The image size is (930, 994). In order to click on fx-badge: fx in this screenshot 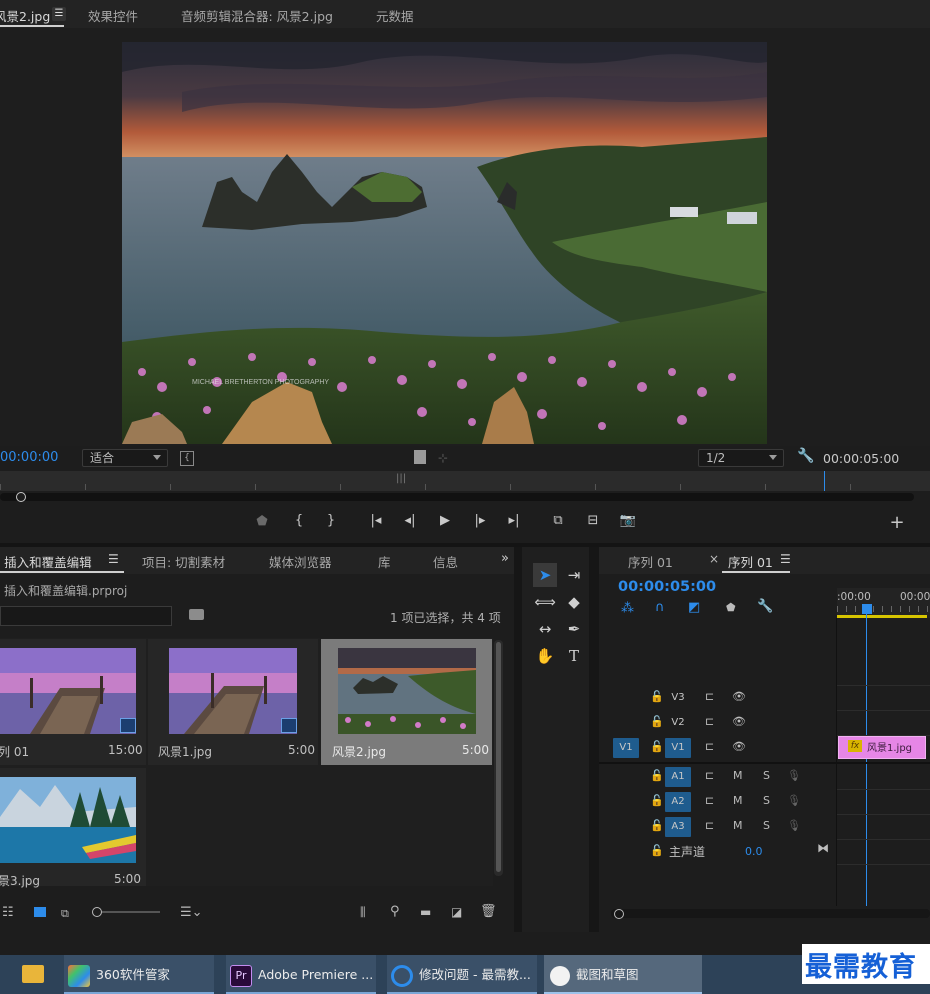, I will do `click(855, 746)`.